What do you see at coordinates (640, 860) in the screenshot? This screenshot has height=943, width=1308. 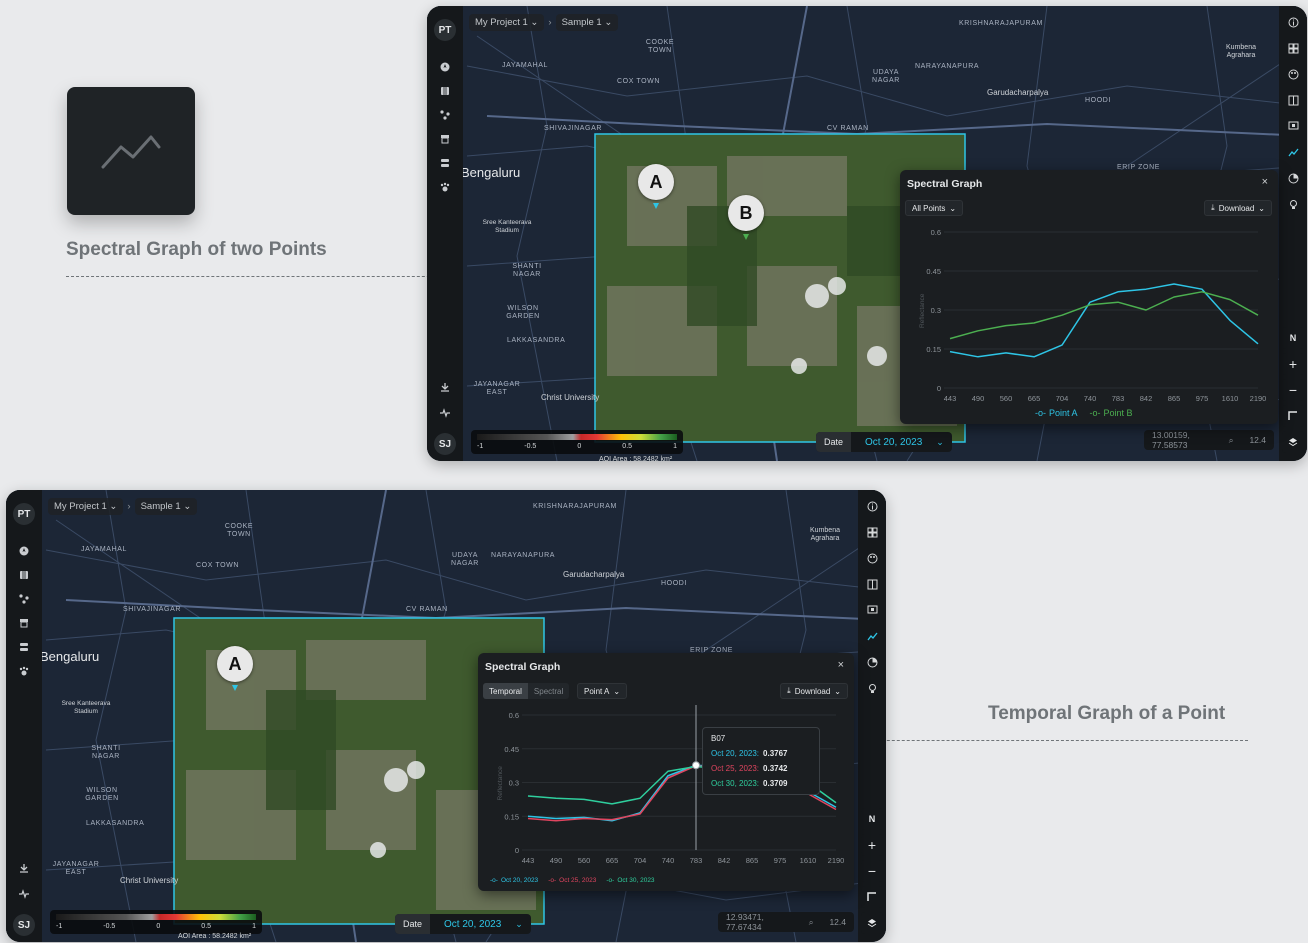 I see `x-tick-label: 704` at bounding box center [640, 860].